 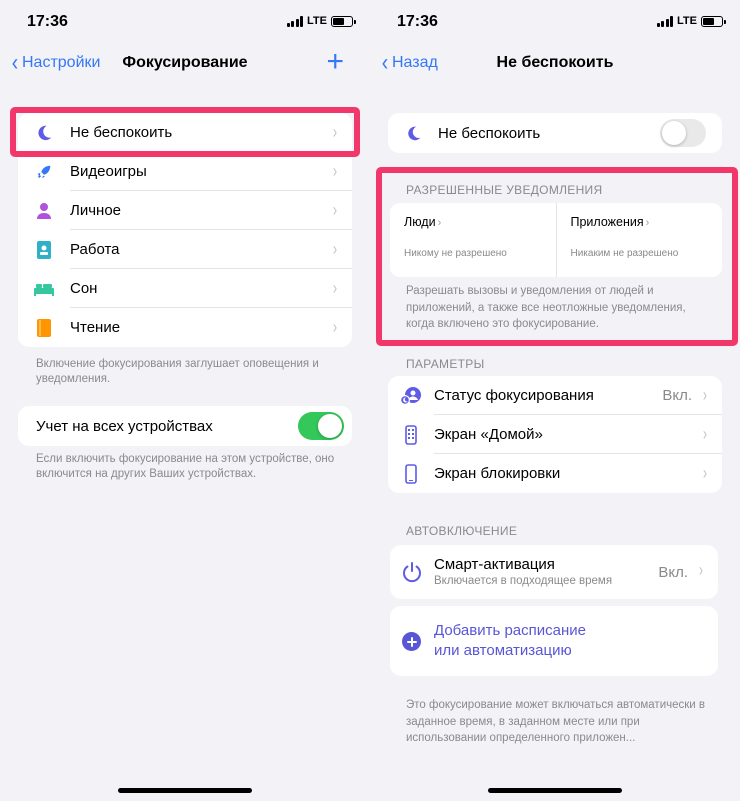 What do you see at coordinates (683, 133) in the screenshot?
I see `dnd-toggle` at bounding box center [683, 133].